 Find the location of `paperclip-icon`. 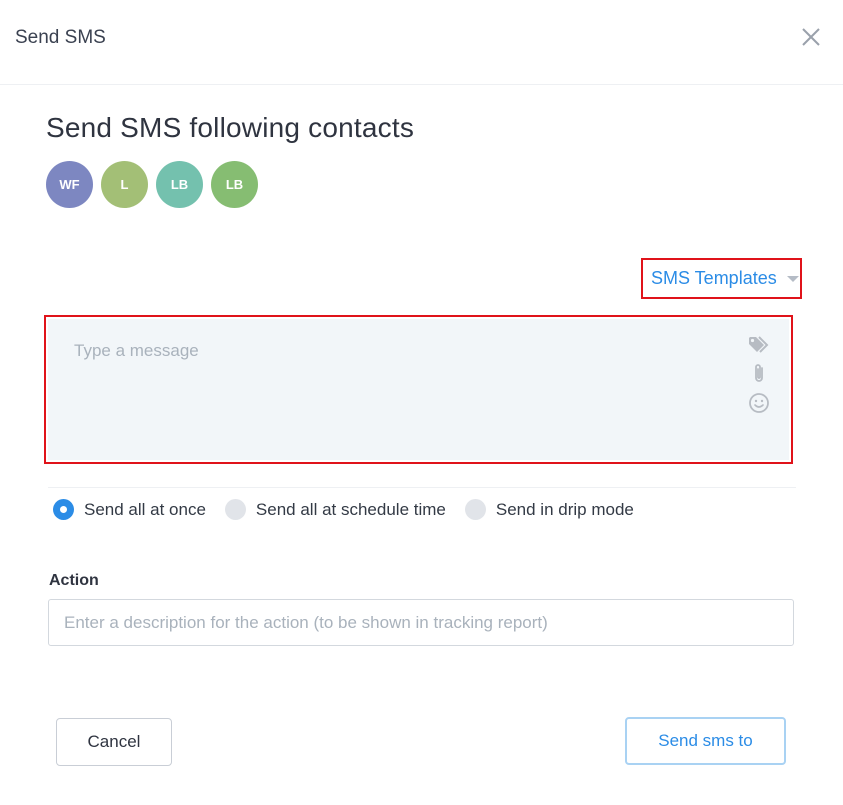

paperclip-icon is located at coordinates (759, 374).